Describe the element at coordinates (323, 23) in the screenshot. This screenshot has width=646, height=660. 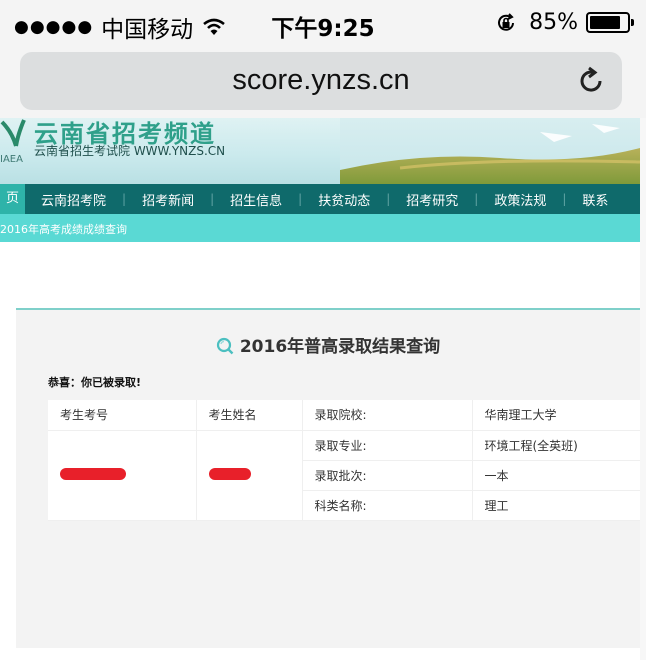
I see `status-bar: ●●●●● 中国移动 下午9:25 85%` at that location.